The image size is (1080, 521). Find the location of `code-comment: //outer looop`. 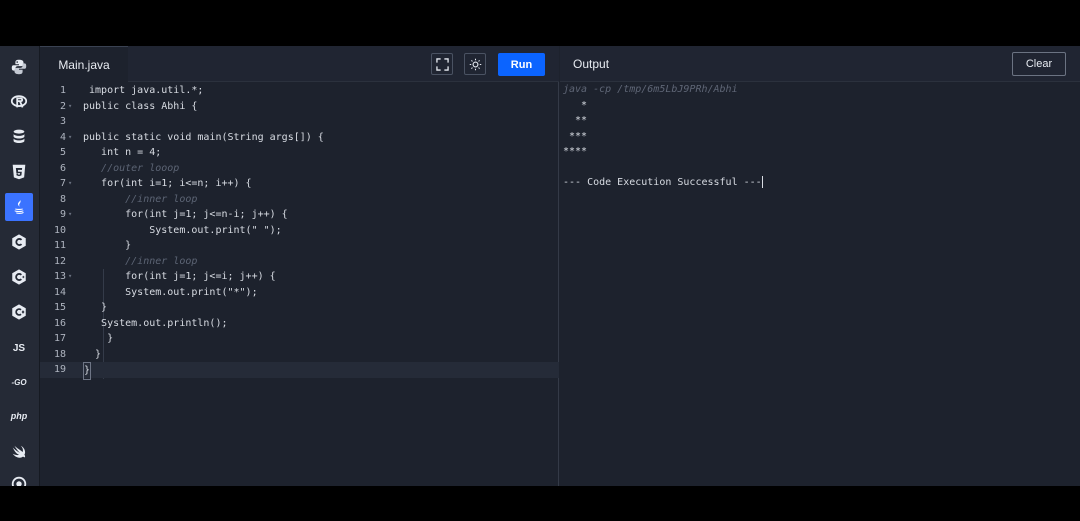

code-comment: //outer looop is located at coordinates (131, 168).